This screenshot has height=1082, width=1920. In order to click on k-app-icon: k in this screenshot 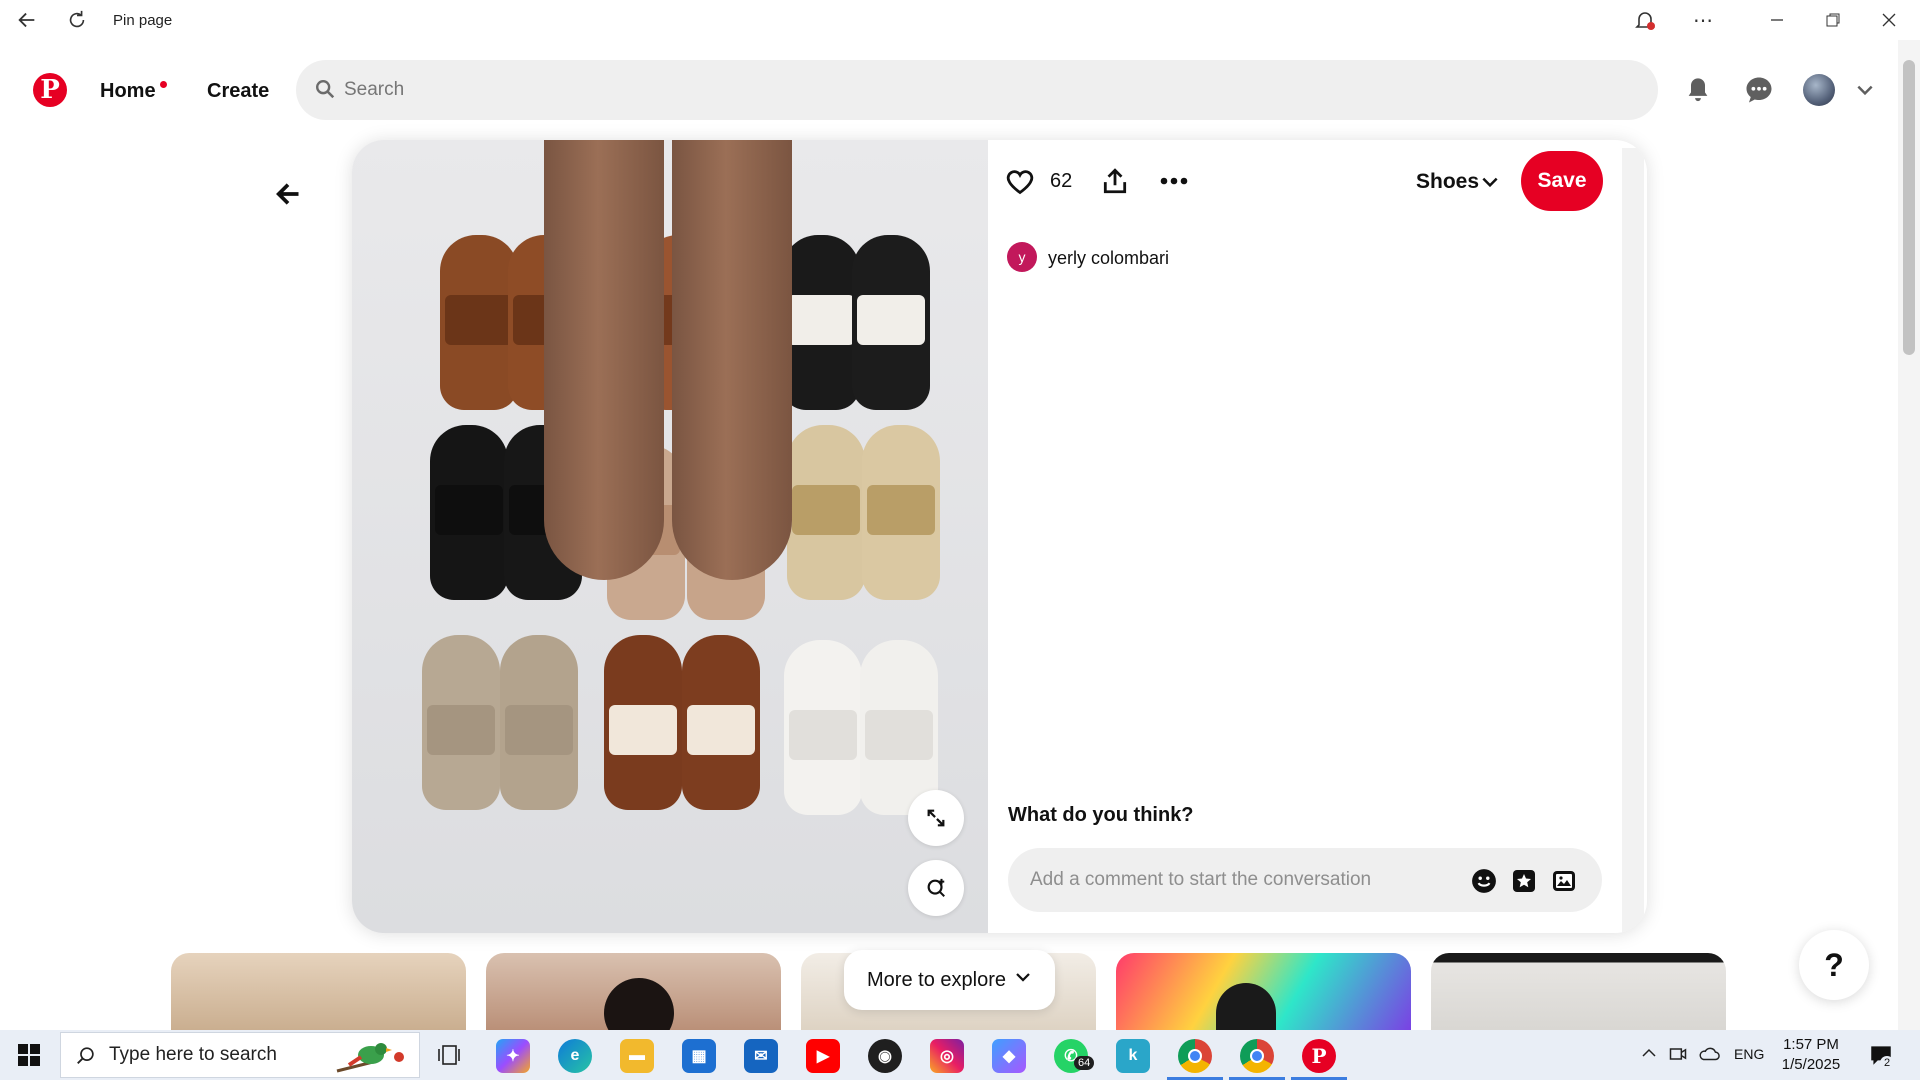, I will do `click(1133, 1056)`.